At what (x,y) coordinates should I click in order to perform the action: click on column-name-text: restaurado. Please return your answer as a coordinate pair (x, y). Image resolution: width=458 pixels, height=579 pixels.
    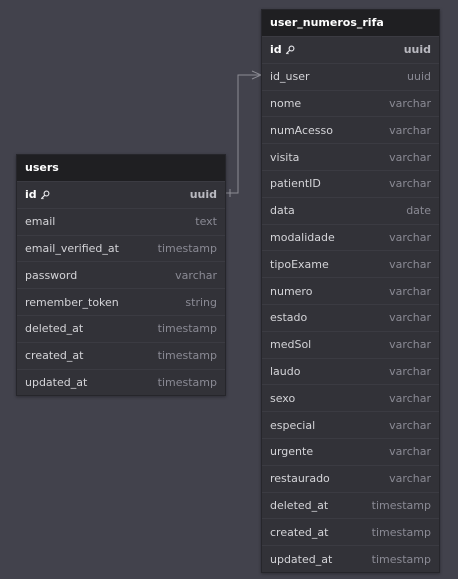
    Looking at the image, I should click on (300, 479).